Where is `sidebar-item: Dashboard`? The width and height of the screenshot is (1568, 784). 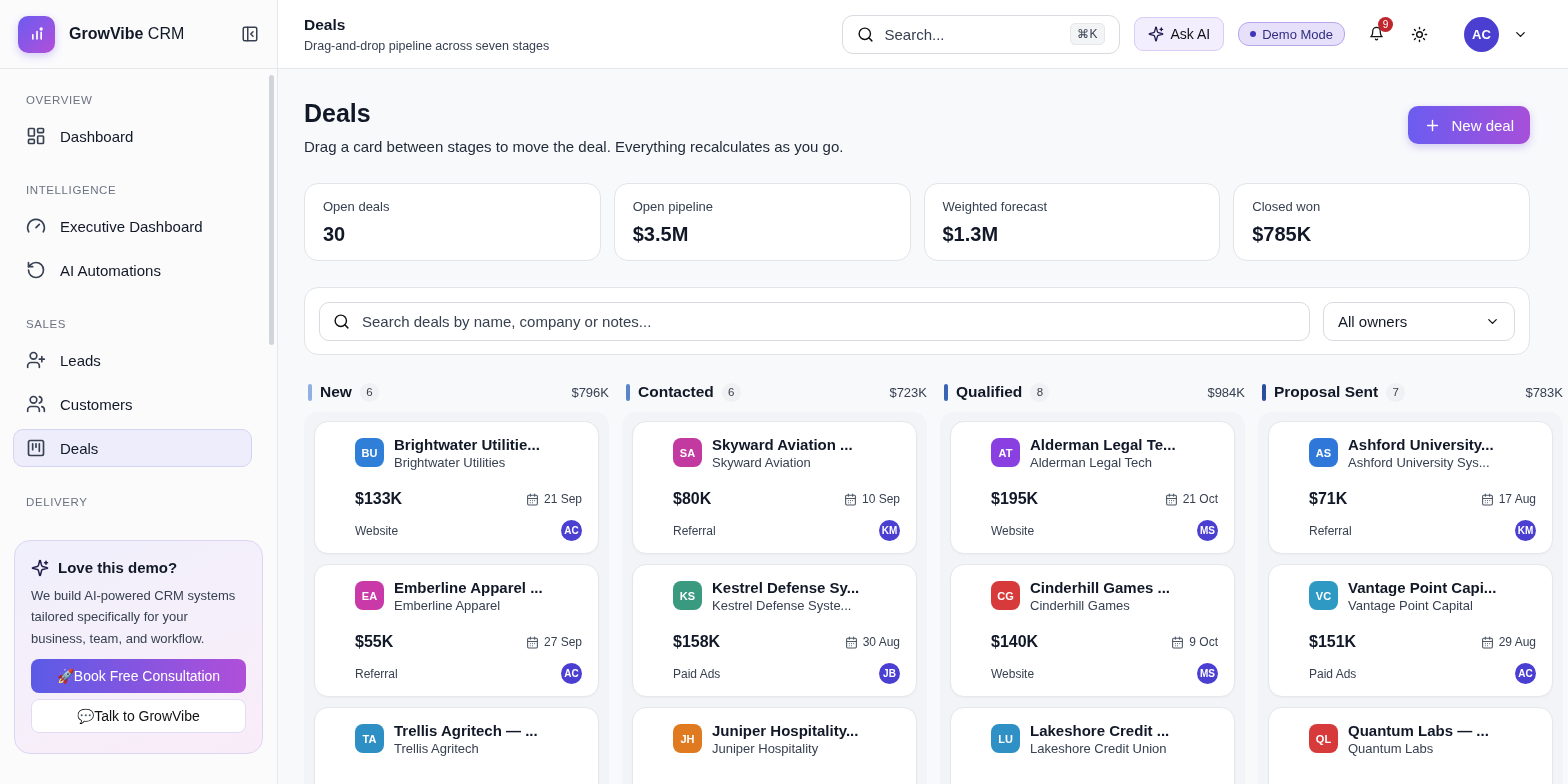
sidebar-item: Dashboard is located at coordinates (132, 136).